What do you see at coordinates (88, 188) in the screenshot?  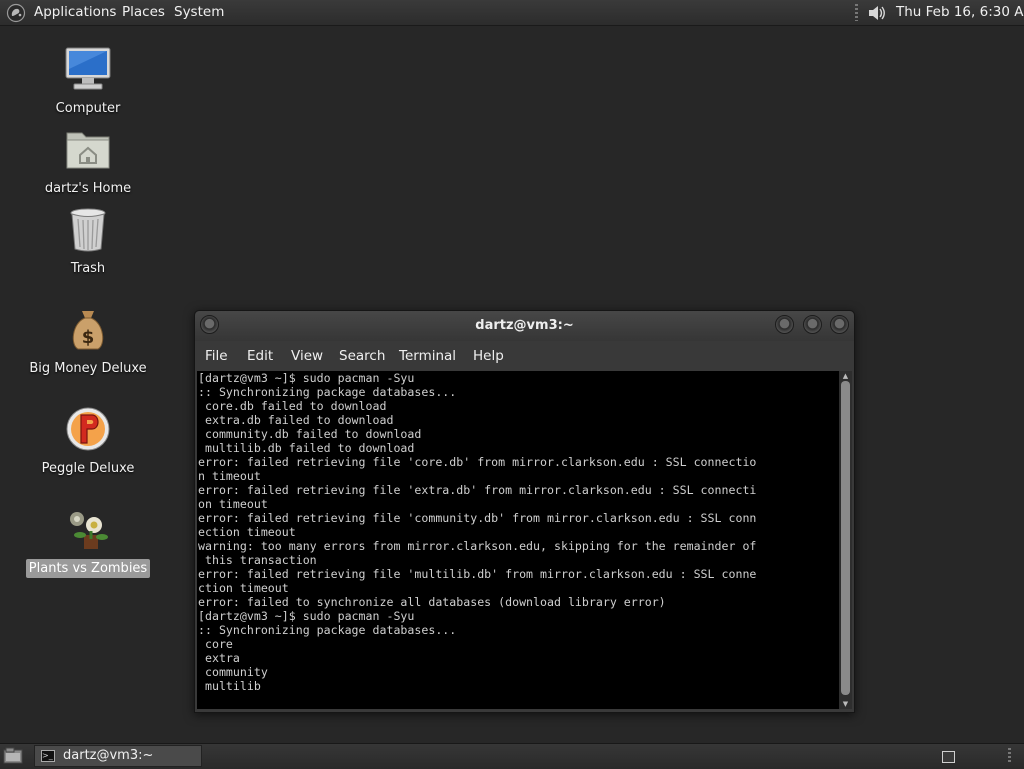 I see `desktop-icon-label: dartz's Home` at bounding box center [88, 188].